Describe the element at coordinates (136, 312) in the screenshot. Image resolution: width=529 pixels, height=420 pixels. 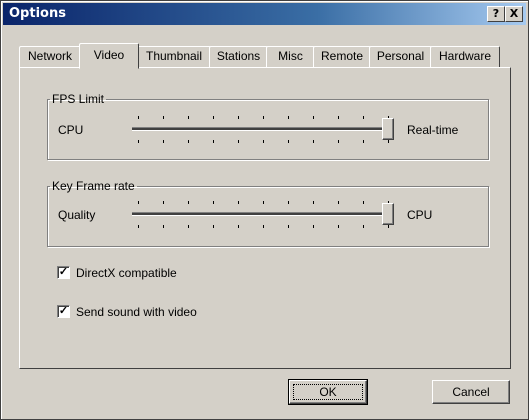
I see `send-sound-checkbox-label: Send sound with video` at that location.